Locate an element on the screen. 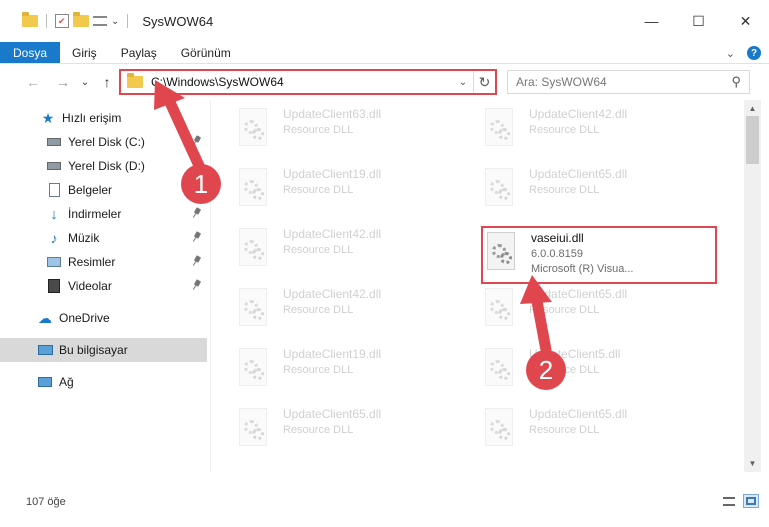 This screenshot has width=769, height=527. new-folder-icon is located at coordinates (81, 19).